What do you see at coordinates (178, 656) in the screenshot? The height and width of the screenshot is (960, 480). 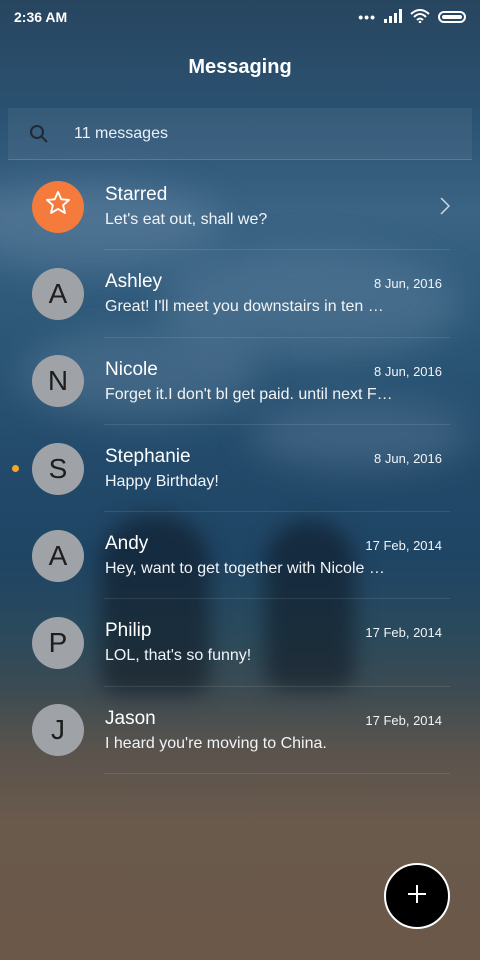 I see `conversation-preview: LOL, that's so funny!` at bounding box center [178, 656].